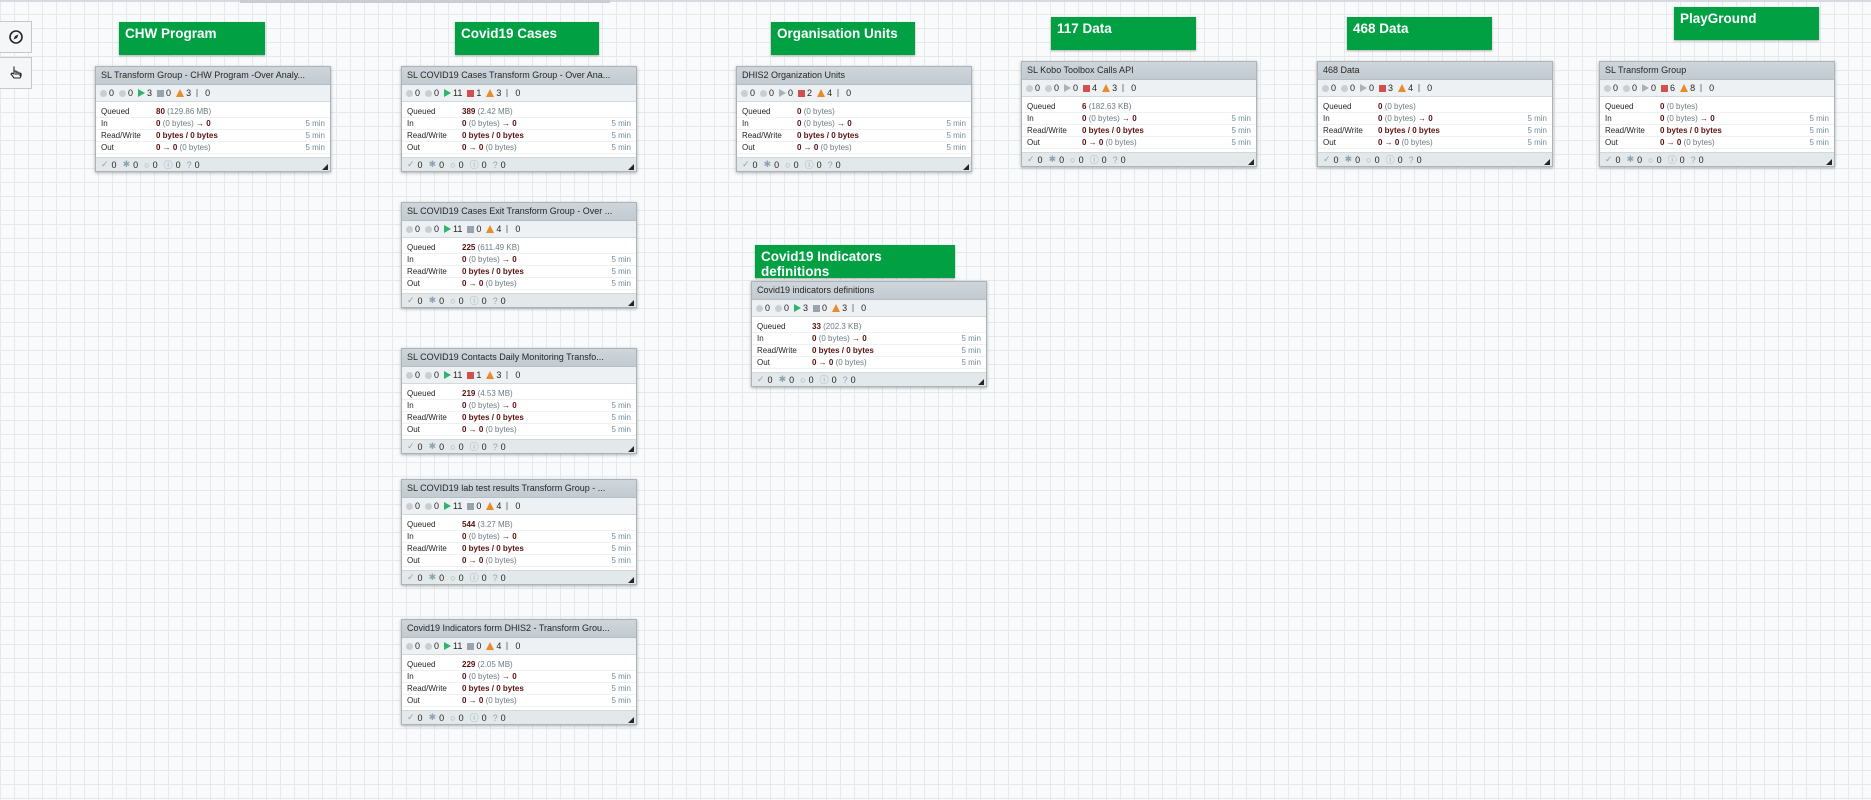  I want to click on row-value: 6 (182.63 KB), so click(1107, 106).